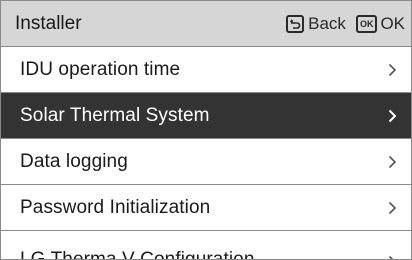 This screenshot has height=260, width=412. Describe the element at coordinates (366, 23) in the screenshot. I see `ok-key-icon: OK` at that location.